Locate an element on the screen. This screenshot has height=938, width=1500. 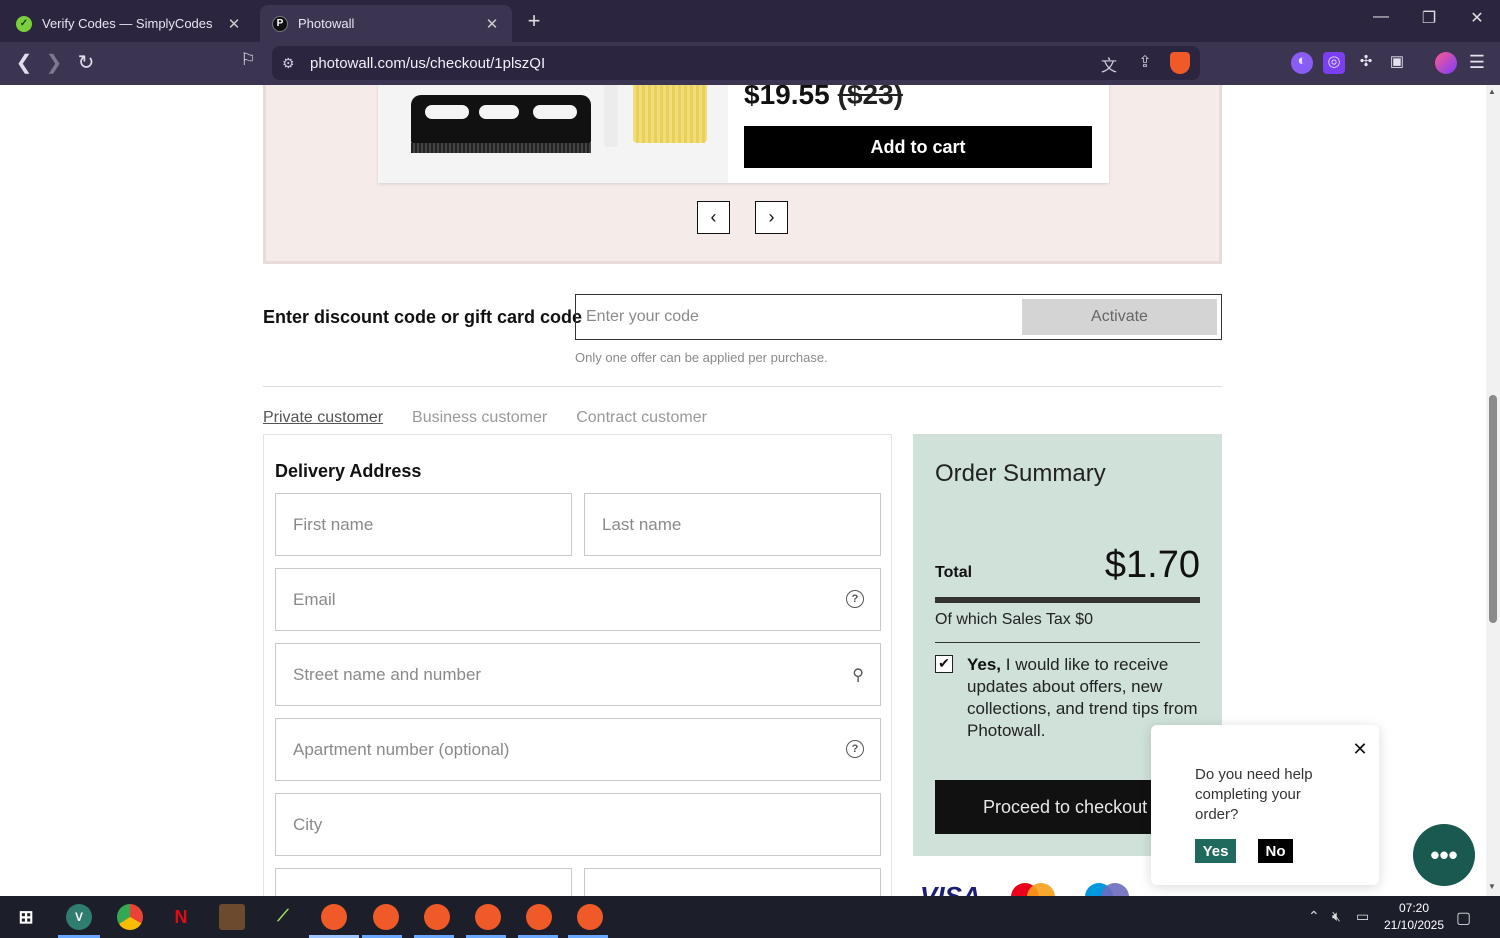
tab-business-customer: Business customer is located at coordinates (479, 418).